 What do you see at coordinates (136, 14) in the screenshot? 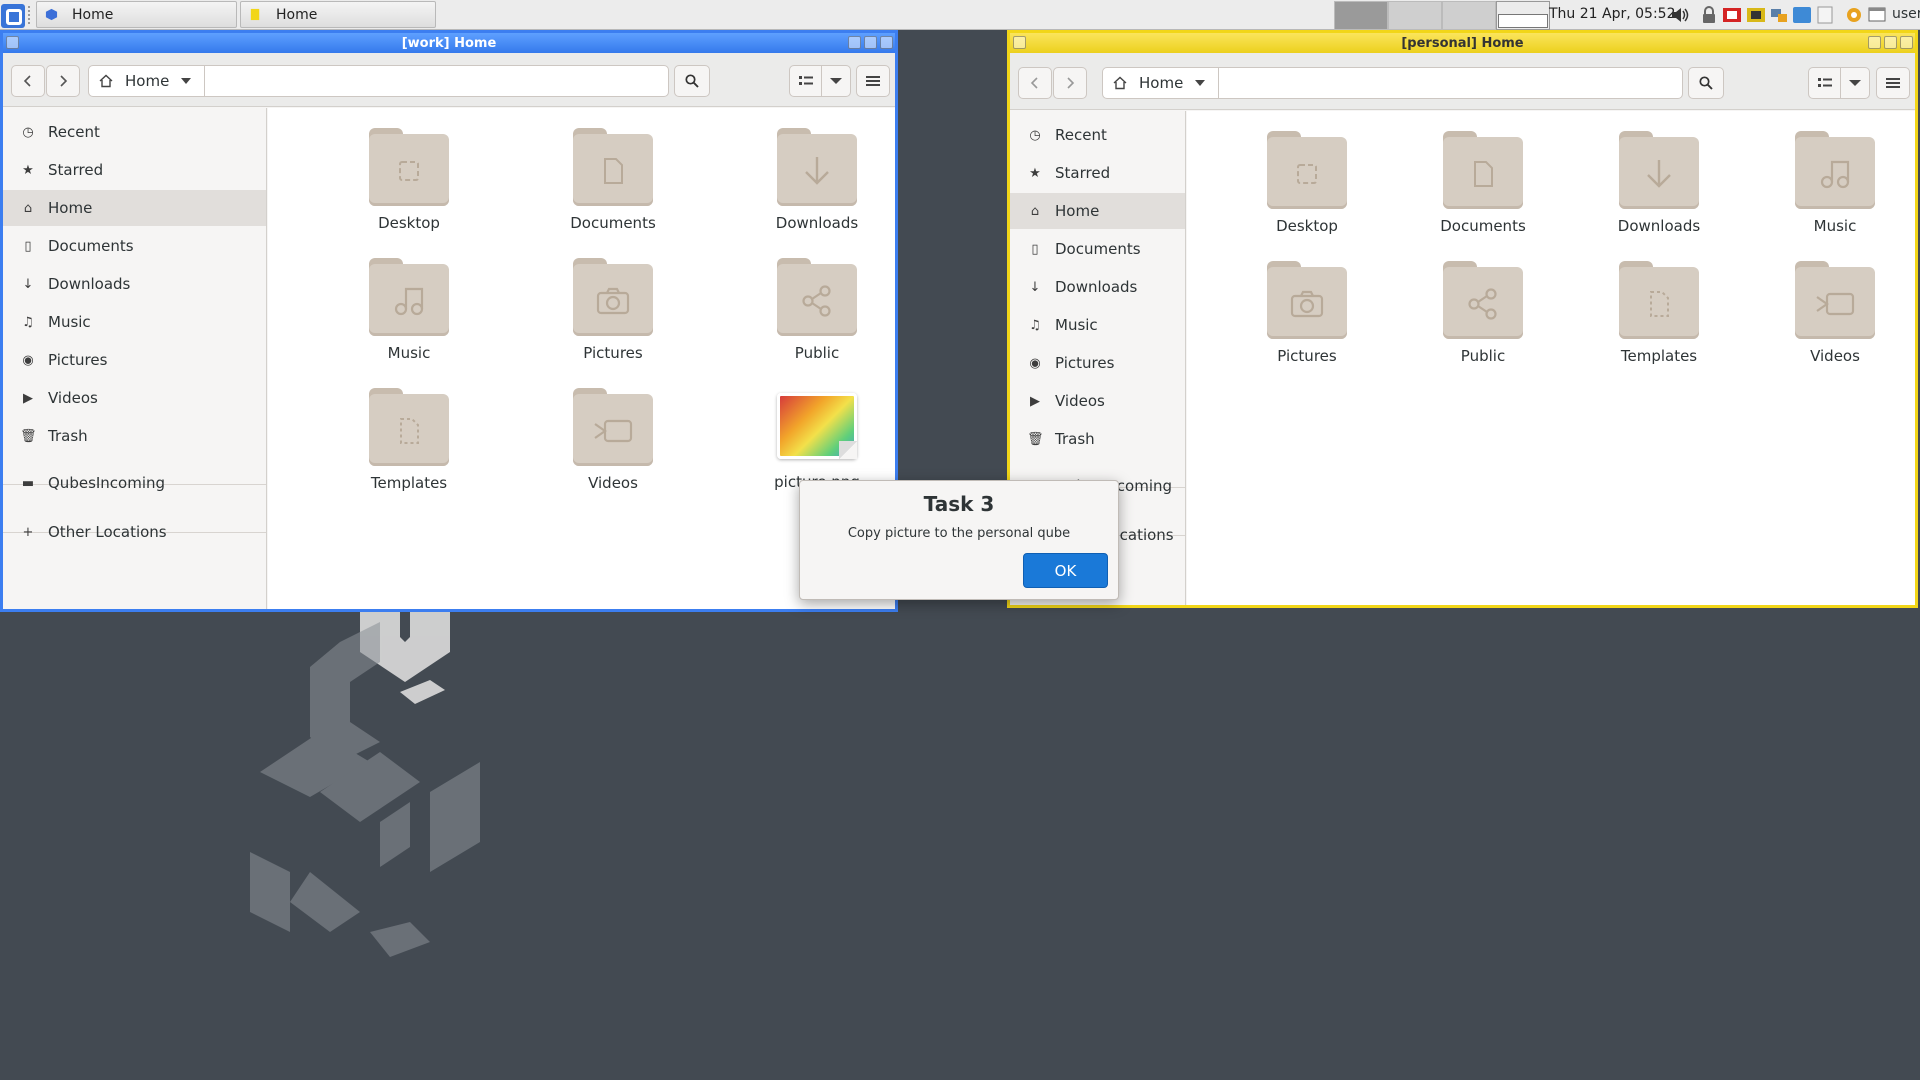
I see `taskbar-task-work-home: Home` at bounding box center [136, 14].